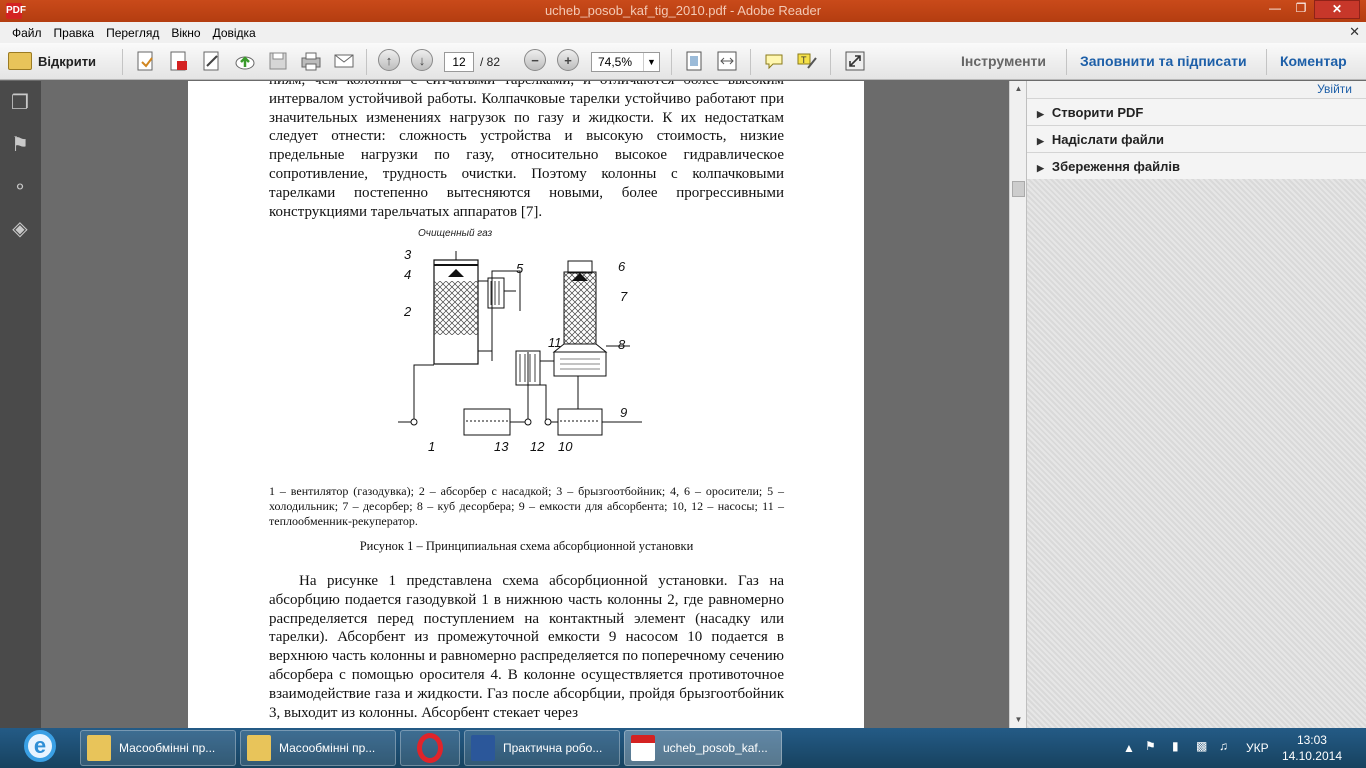 The image size is (1366, 768). I want to click on navigation-pane: ❐ ⚑ ∘ ◈, so click(20, 404).